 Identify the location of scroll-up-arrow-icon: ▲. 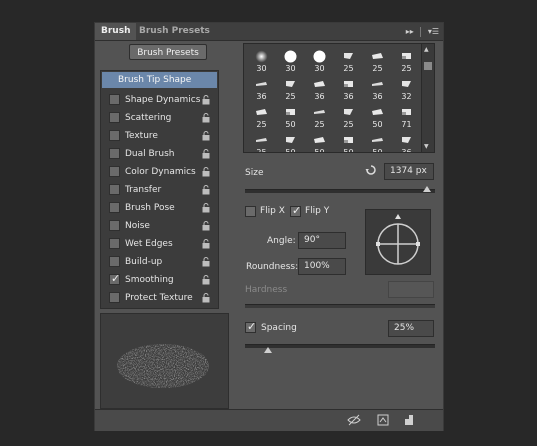
(426, 49).